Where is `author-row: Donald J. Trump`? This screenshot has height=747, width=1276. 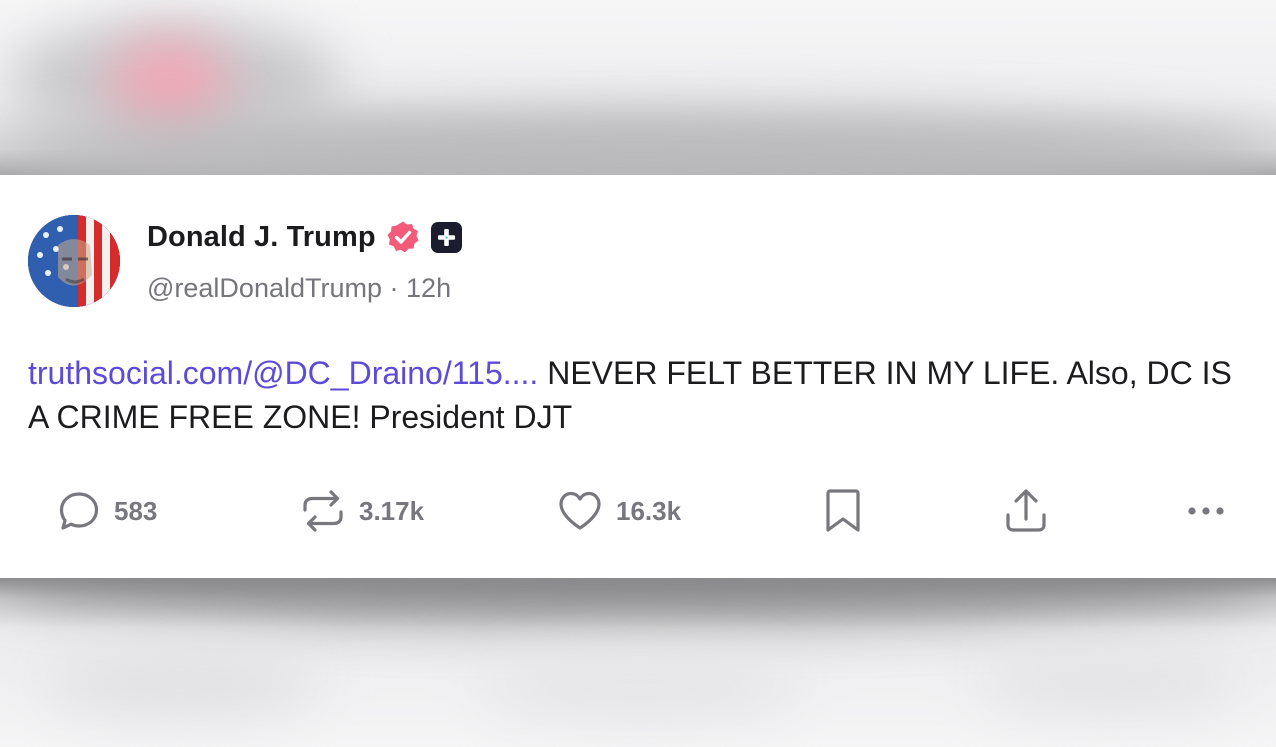 author-row: Donald J. Trump is located at coordinates (305, 237).